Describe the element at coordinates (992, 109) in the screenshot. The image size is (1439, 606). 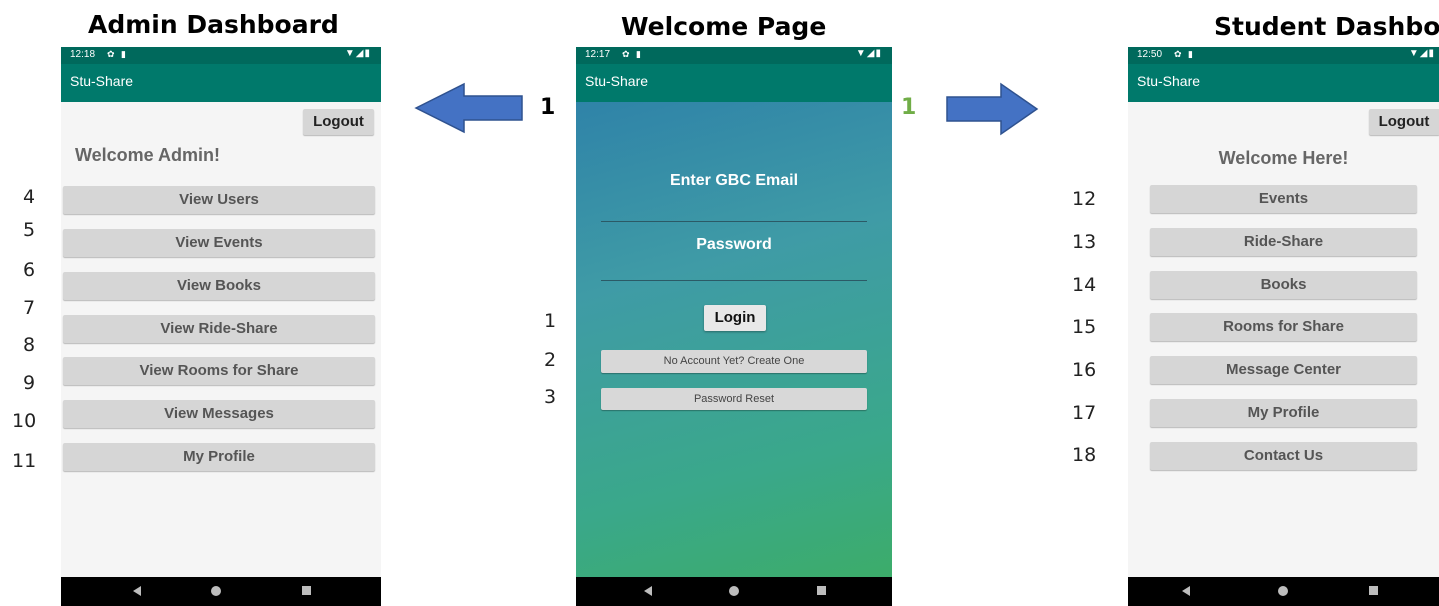
I see `arrow-right-icon` at that location.